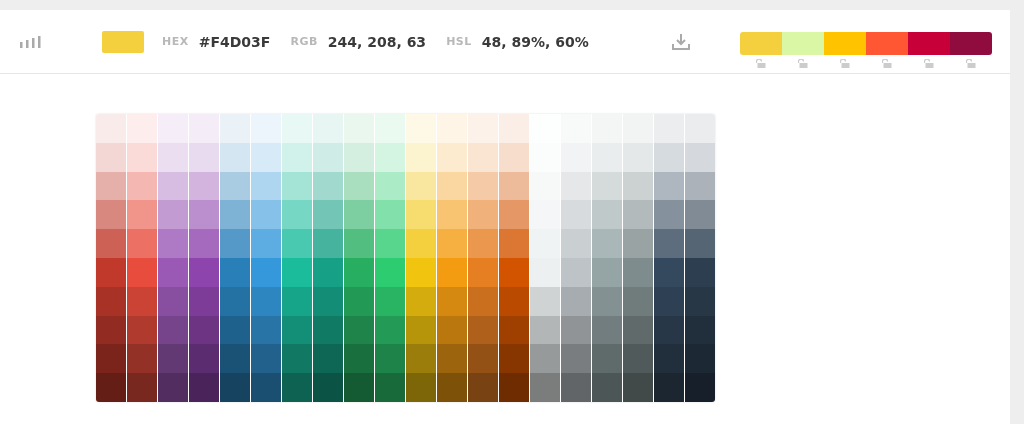  Describe the element at coordinates (175, 41) in the screenshot. I see `hex-label: HEX` at that location.